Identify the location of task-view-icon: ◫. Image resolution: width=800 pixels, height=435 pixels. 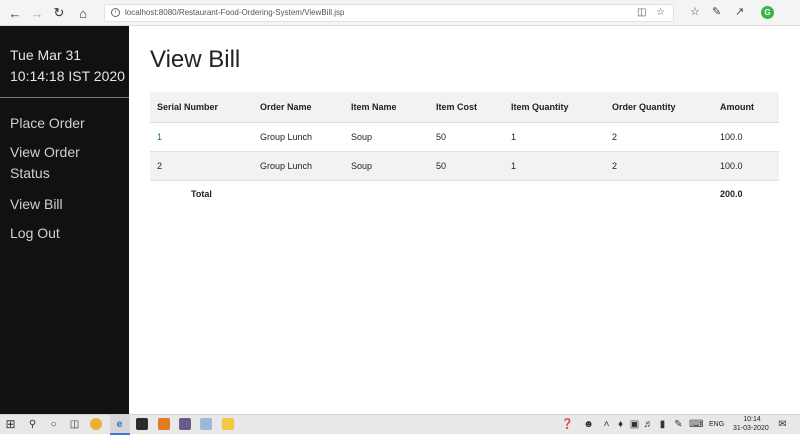
(74, 424).